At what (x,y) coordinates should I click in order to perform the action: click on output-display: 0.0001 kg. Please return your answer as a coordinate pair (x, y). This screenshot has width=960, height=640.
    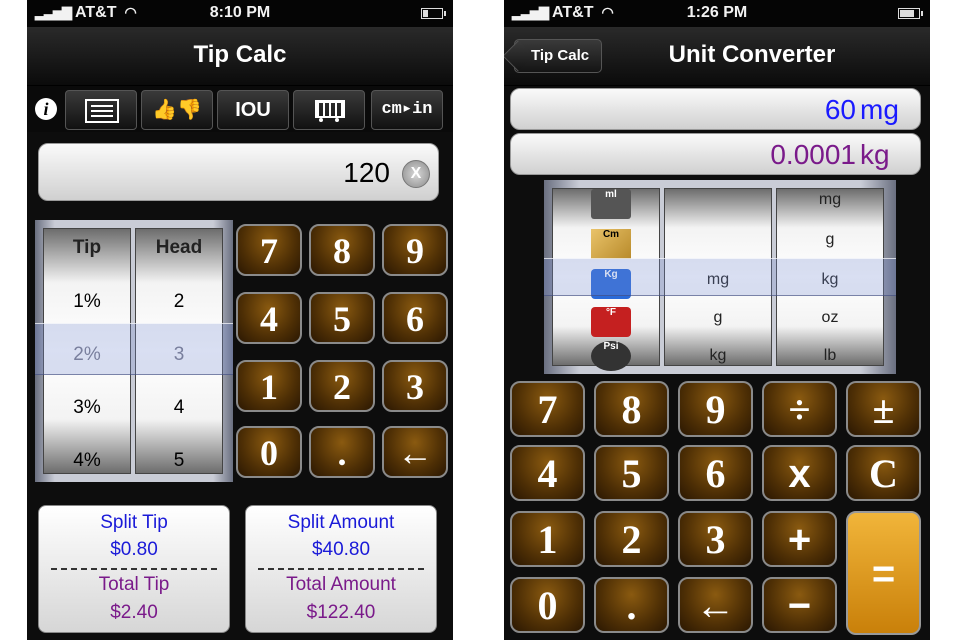
    Looking at the image, I should click on (715, 154).